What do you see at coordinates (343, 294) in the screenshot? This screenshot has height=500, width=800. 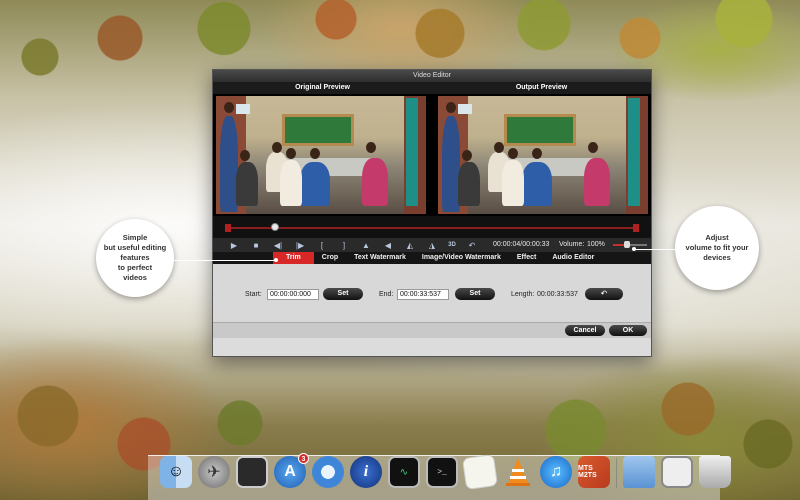 I see `set-start-button: Set` at bounding box center [343, 294].